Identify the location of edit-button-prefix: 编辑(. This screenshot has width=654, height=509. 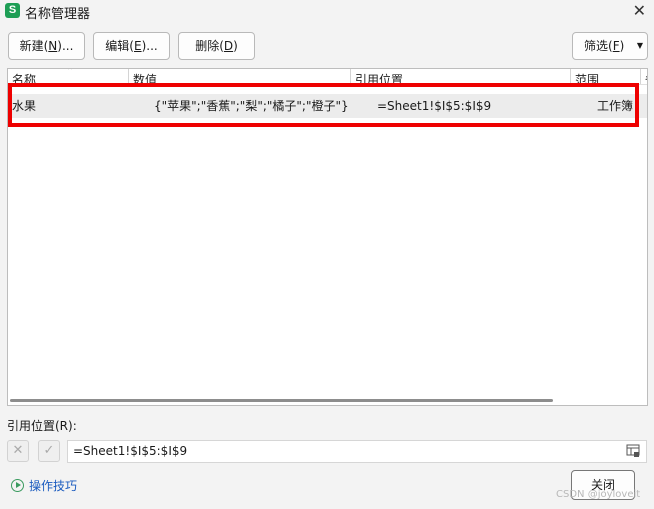
(119, 46).